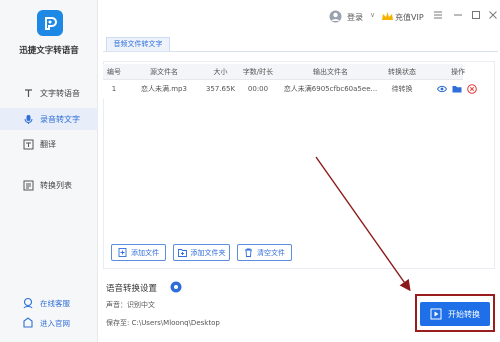  I want to click on add-file-button: 添加文件, so click(138, 252).